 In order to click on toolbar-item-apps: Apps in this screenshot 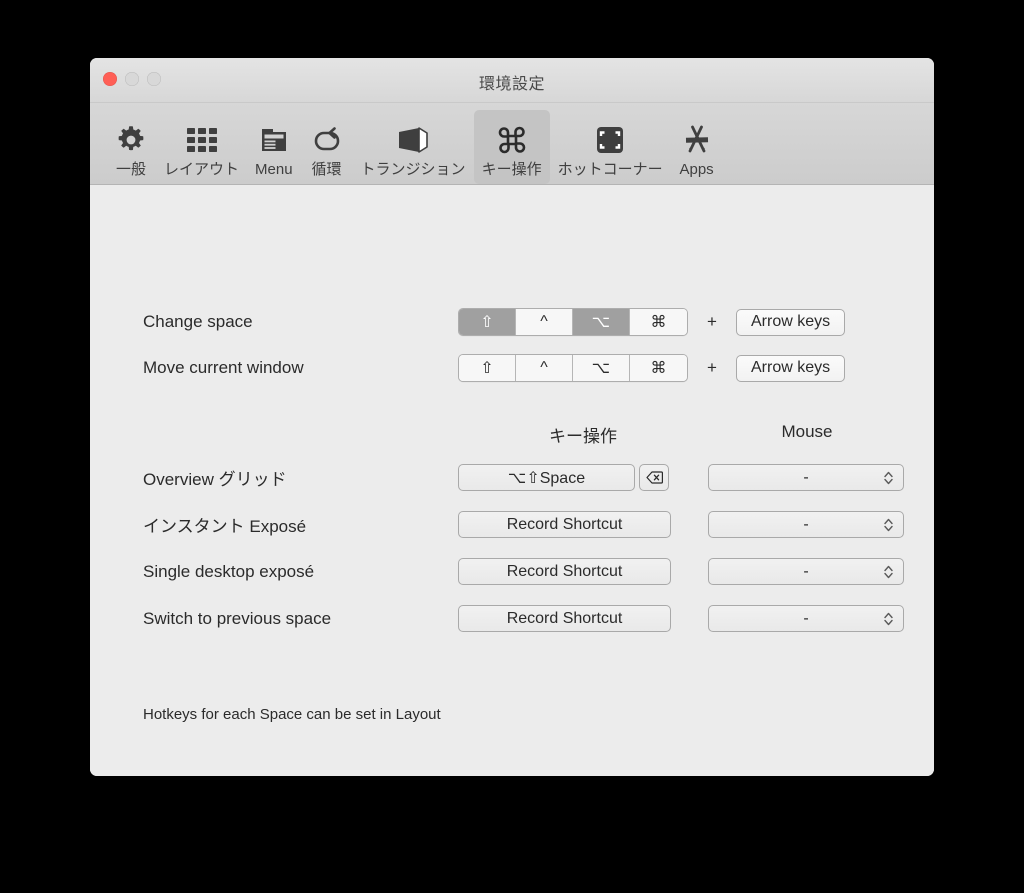, I will do `click(697, 147)`.